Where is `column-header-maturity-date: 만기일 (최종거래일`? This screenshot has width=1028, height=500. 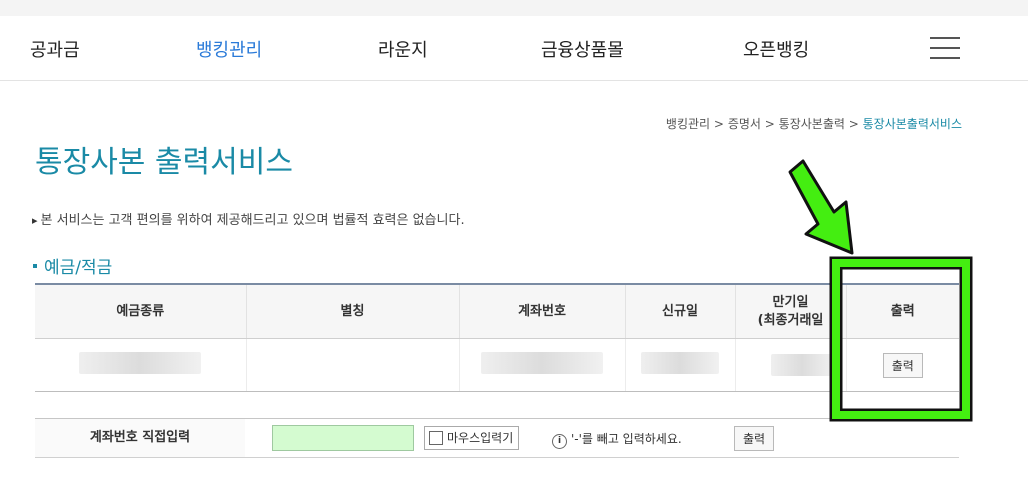 column-header-maturity-date: 만기일 (최종거래일 is located at coordinates (790, 311).